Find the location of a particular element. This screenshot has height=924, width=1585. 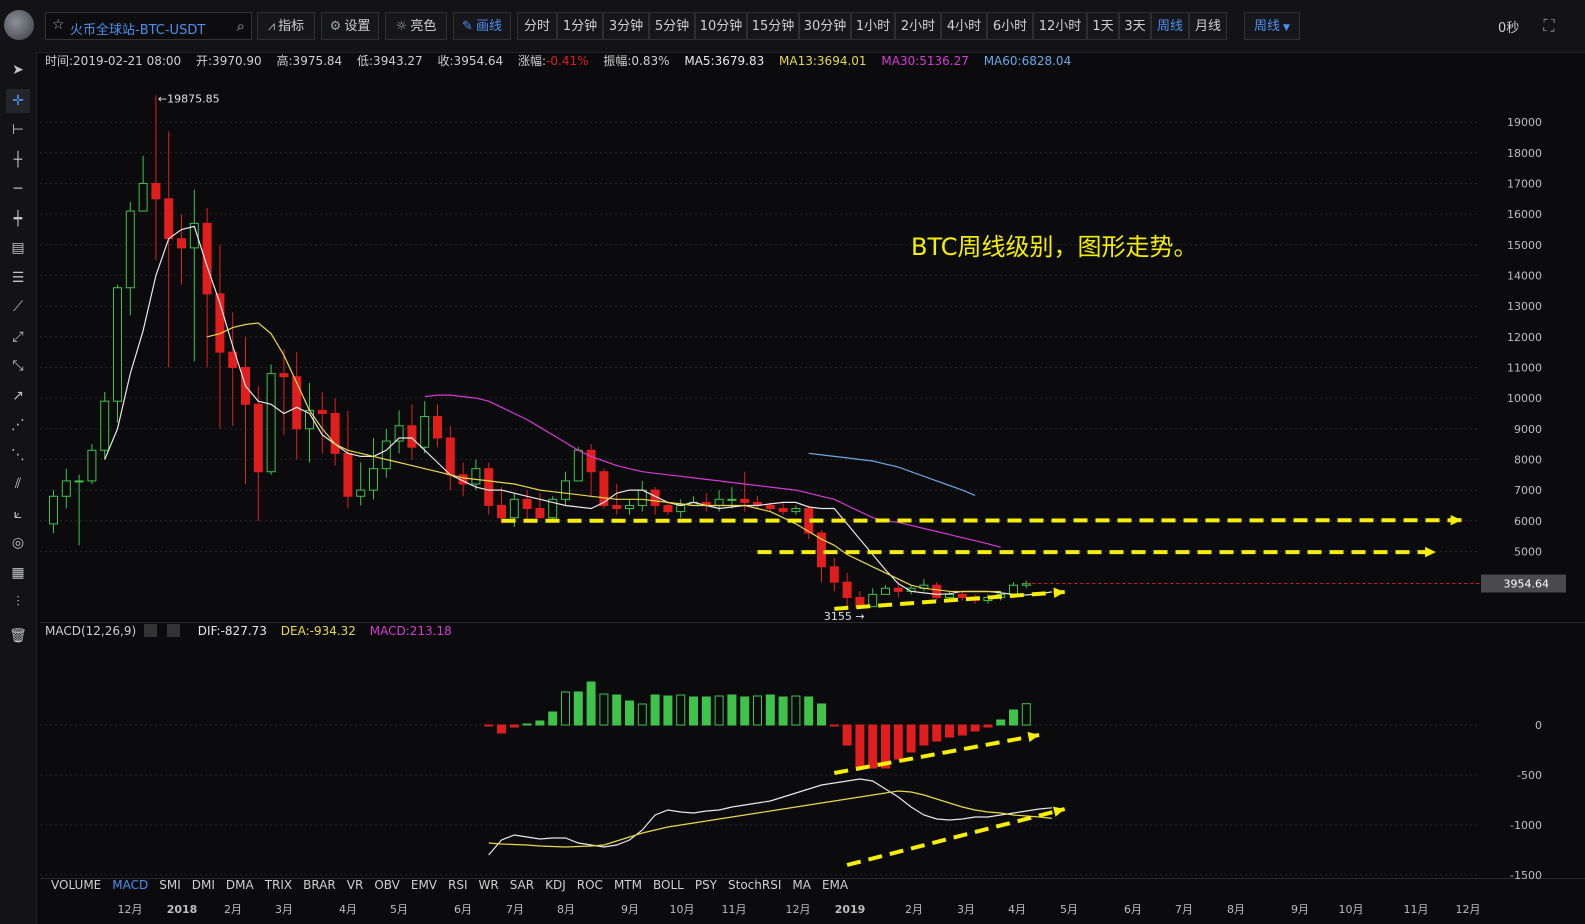

period-tab: 30分钟 is located at coordinates (825, 26).